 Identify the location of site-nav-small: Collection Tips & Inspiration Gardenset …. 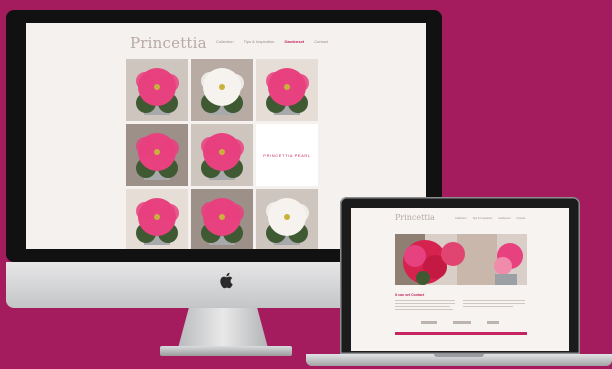
(490, 218).